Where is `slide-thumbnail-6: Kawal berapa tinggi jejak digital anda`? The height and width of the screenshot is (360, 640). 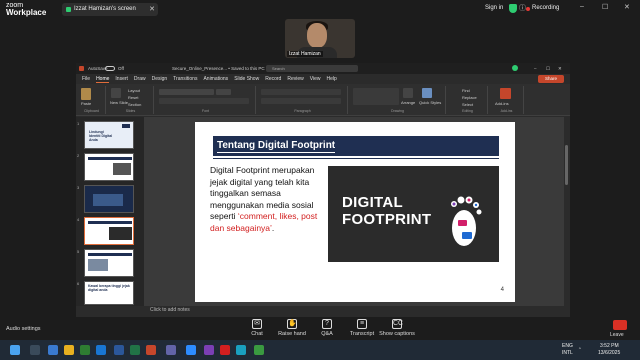 slide-thumbnail-6: Kawal berapa tinggi jejak digital anda is located at coordinates (109, 293).